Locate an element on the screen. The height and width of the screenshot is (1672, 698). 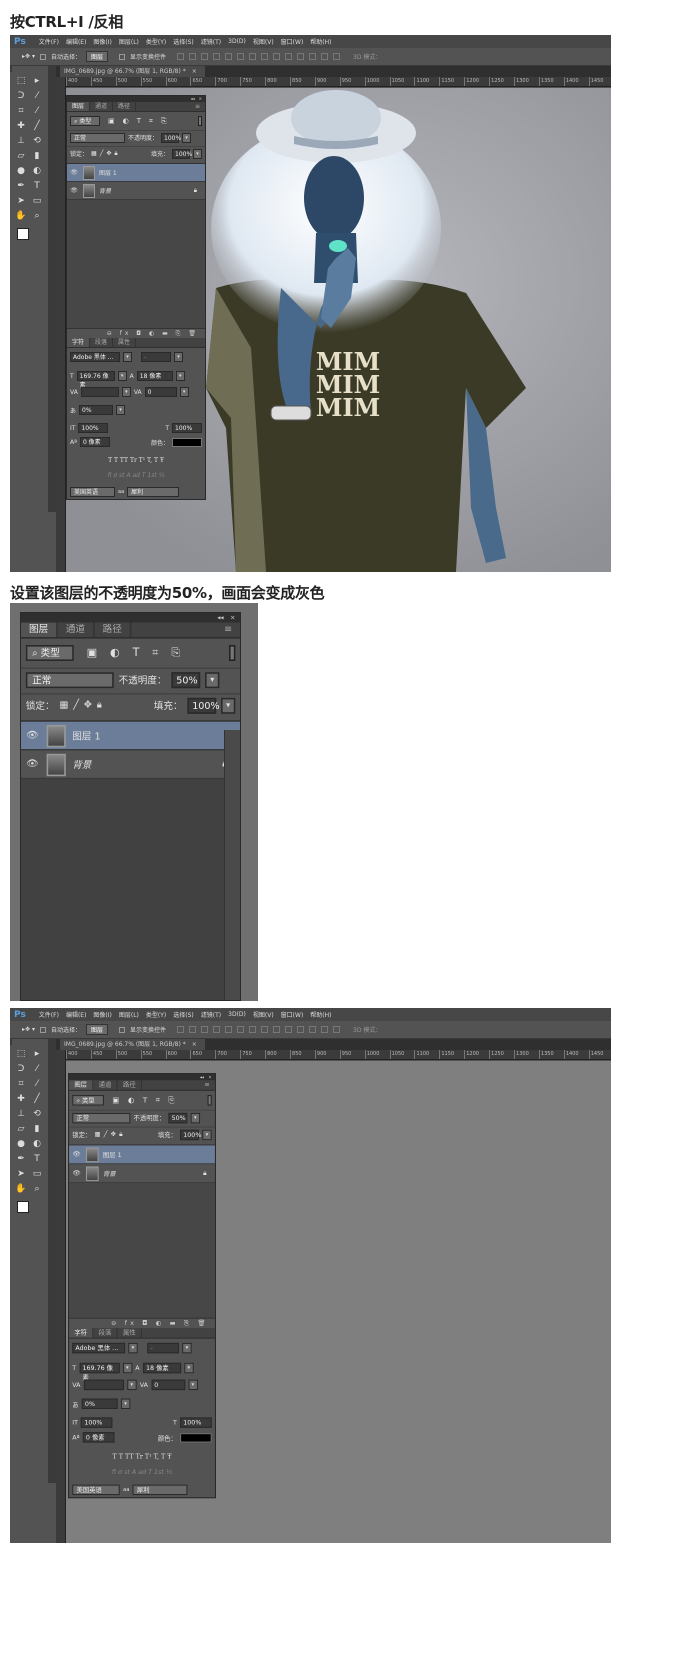
layers-scrollbar is located at coordinates (232, 865).